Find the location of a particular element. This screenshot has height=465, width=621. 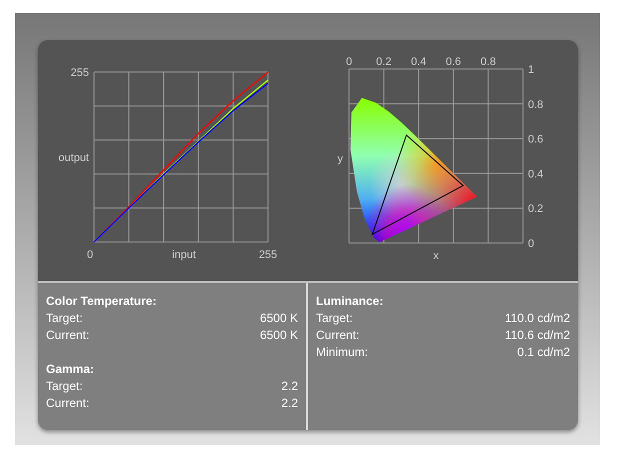

axis-label: y is located at coordinates (340, 159).